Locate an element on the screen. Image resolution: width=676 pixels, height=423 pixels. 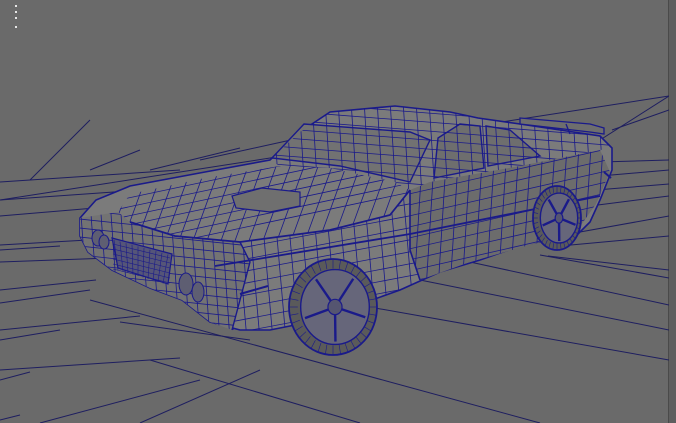
headlight-right-inner is located at coordinates (198, 292).